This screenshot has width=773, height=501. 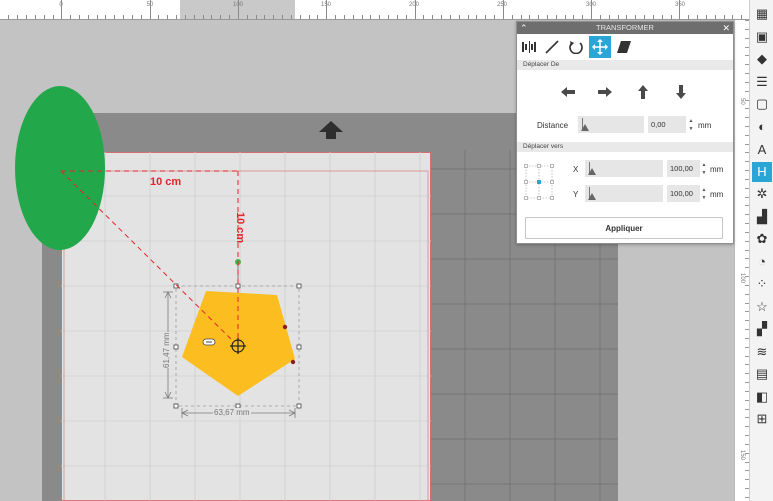 I want to click on dim-label-horizontal: 10 cm, so click(x=166, y=182).